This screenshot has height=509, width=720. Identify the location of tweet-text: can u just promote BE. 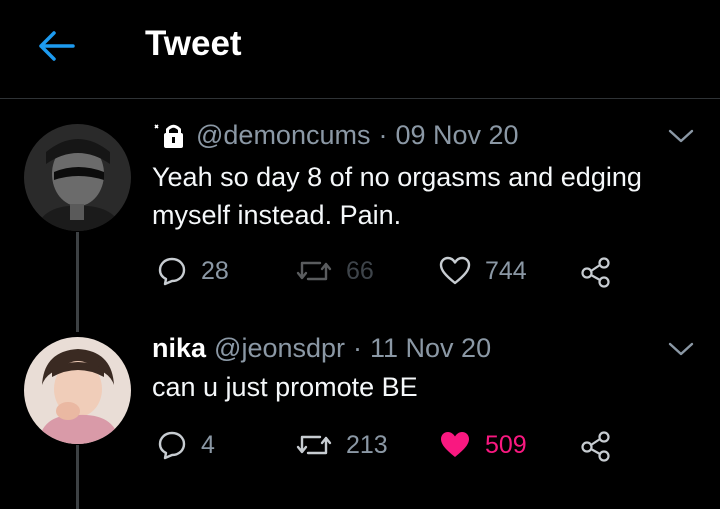
(285, 387).